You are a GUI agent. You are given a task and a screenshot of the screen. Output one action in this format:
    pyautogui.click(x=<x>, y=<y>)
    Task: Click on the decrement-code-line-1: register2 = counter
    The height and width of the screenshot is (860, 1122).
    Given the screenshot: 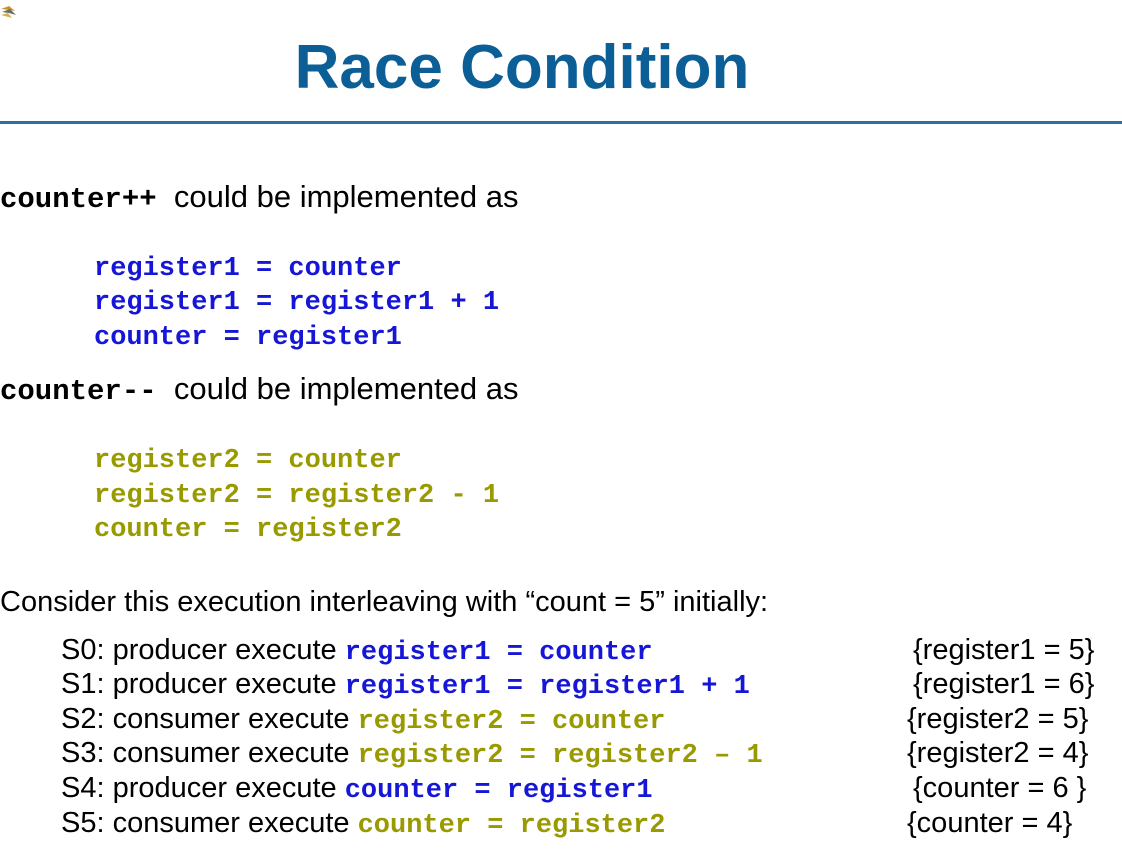 What is the action you would take?
    pyautogui.click(x=248, y=461)
    